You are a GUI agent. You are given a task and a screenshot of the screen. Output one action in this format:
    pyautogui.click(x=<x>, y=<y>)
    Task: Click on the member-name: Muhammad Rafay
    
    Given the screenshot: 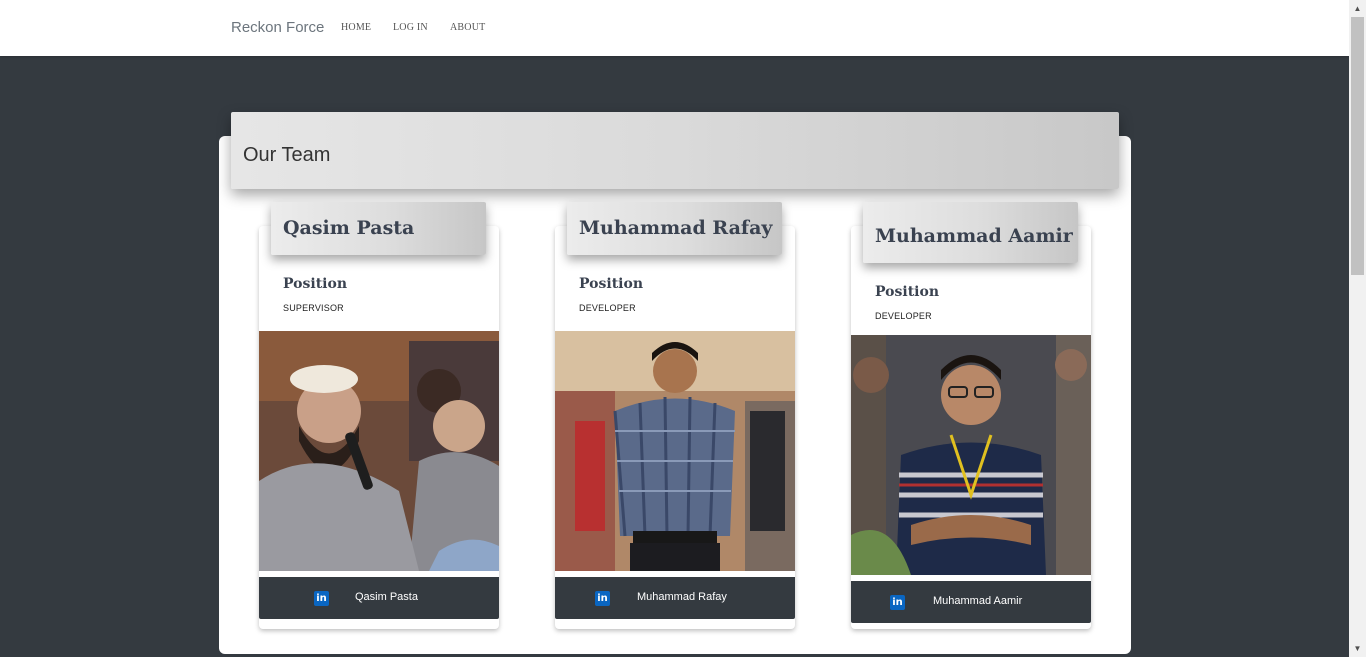 What is the action you would take?
    pyautogui.click(x=676, y=228)
    